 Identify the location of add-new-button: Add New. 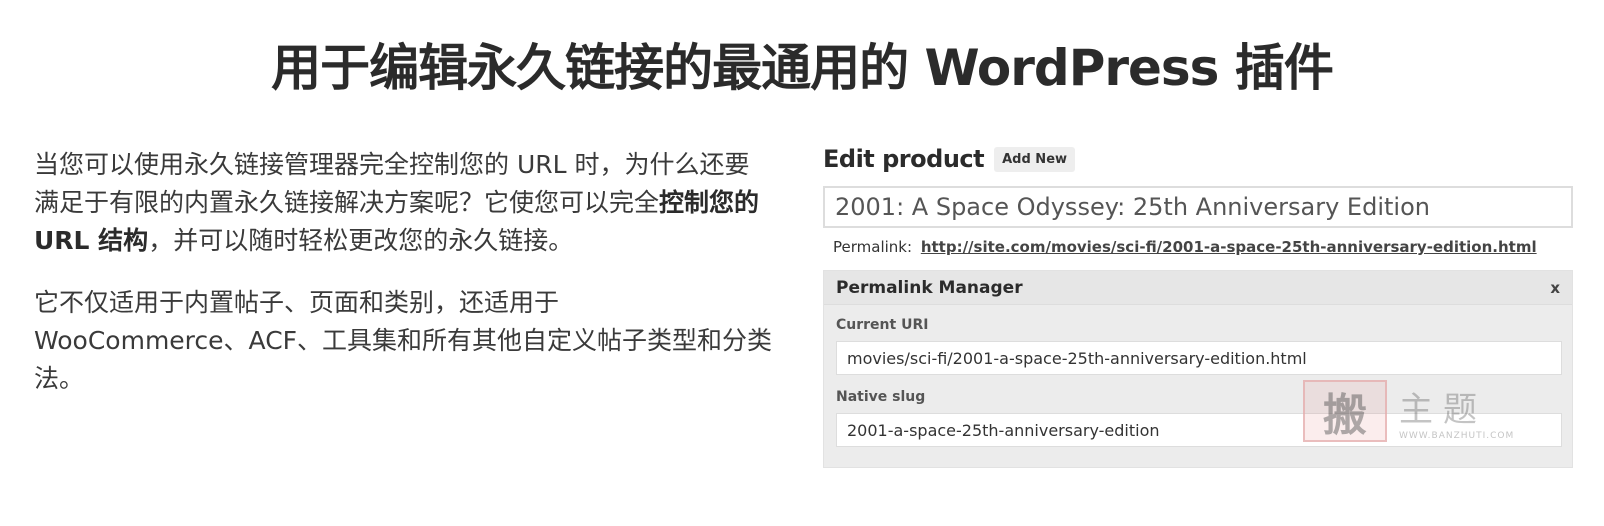
(1035, 159).